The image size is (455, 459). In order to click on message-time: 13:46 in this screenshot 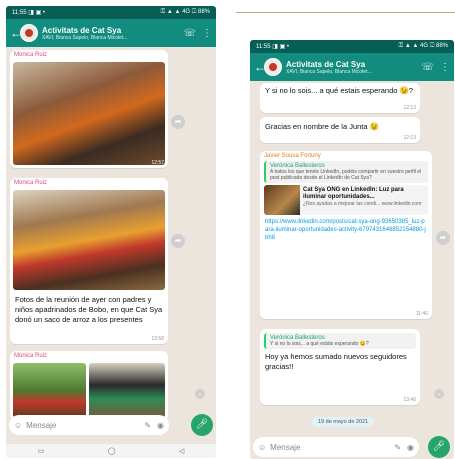, I will do `click(409, 400)`.